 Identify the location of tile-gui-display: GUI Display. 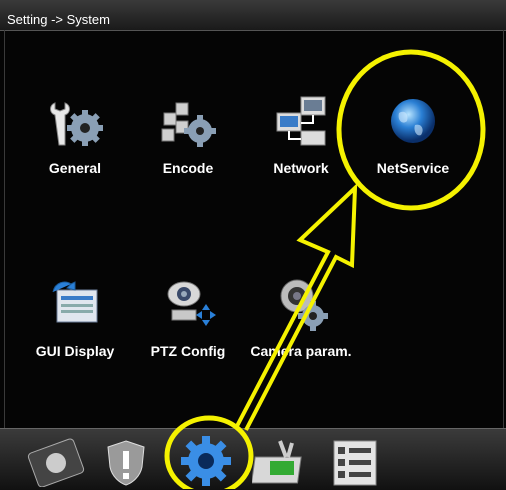
(75, 333).